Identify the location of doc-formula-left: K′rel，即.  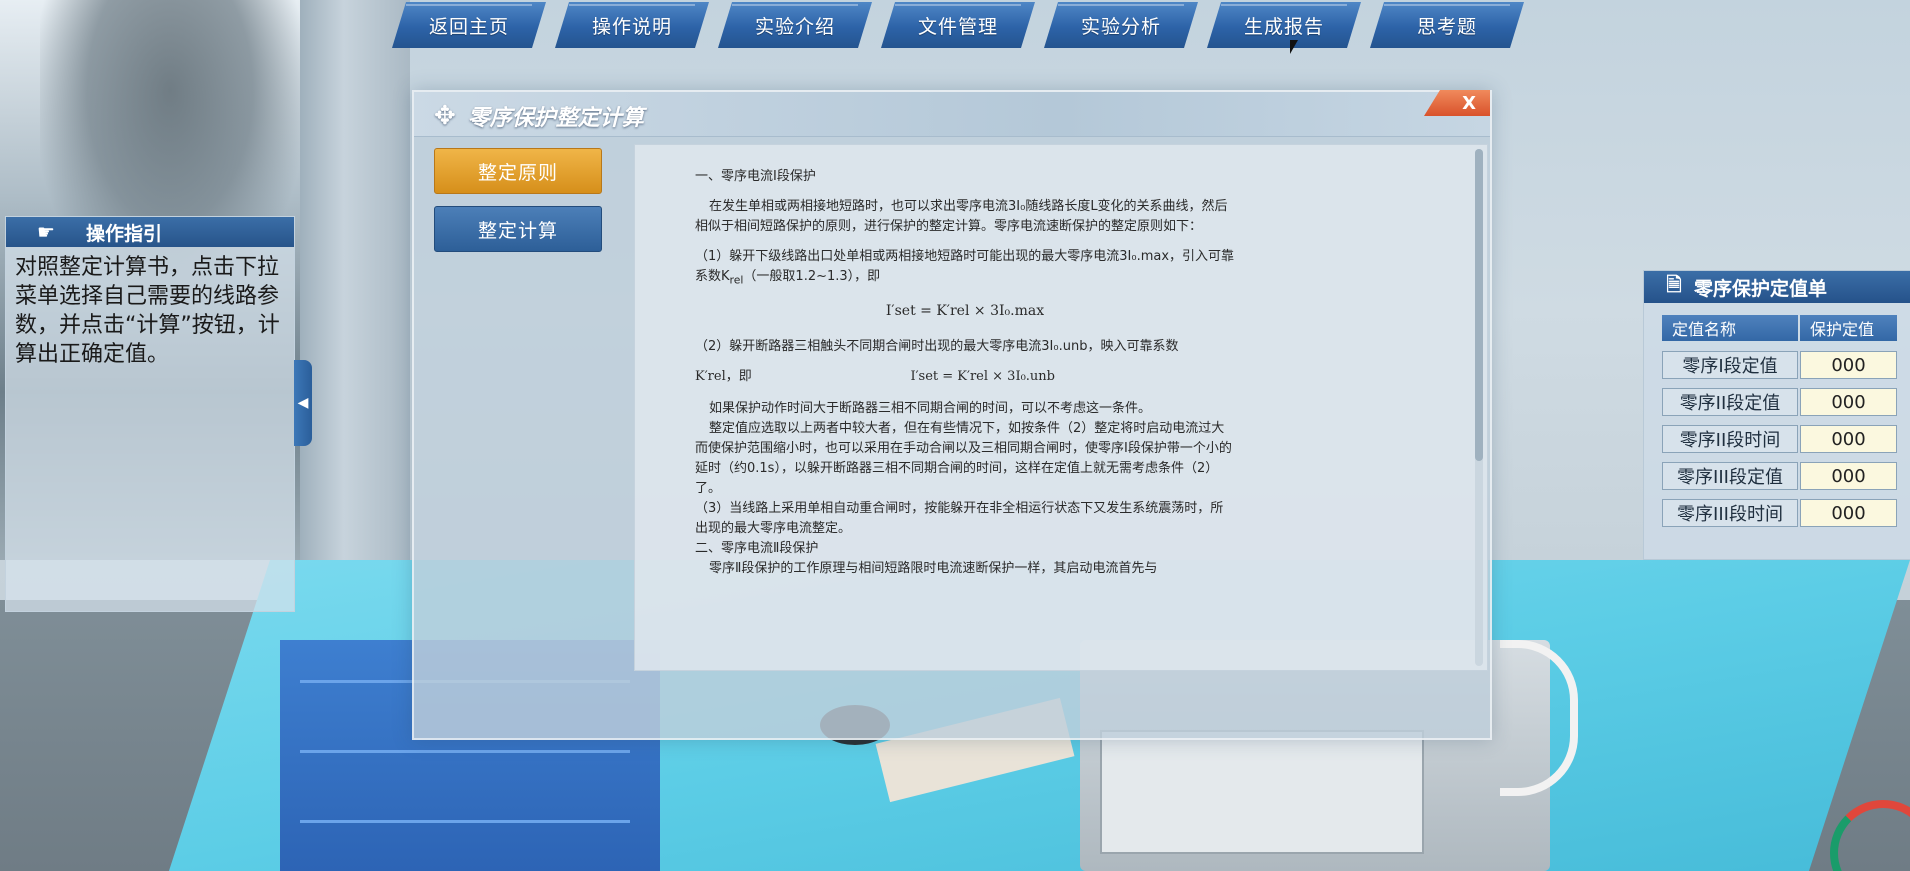
(723, 376).